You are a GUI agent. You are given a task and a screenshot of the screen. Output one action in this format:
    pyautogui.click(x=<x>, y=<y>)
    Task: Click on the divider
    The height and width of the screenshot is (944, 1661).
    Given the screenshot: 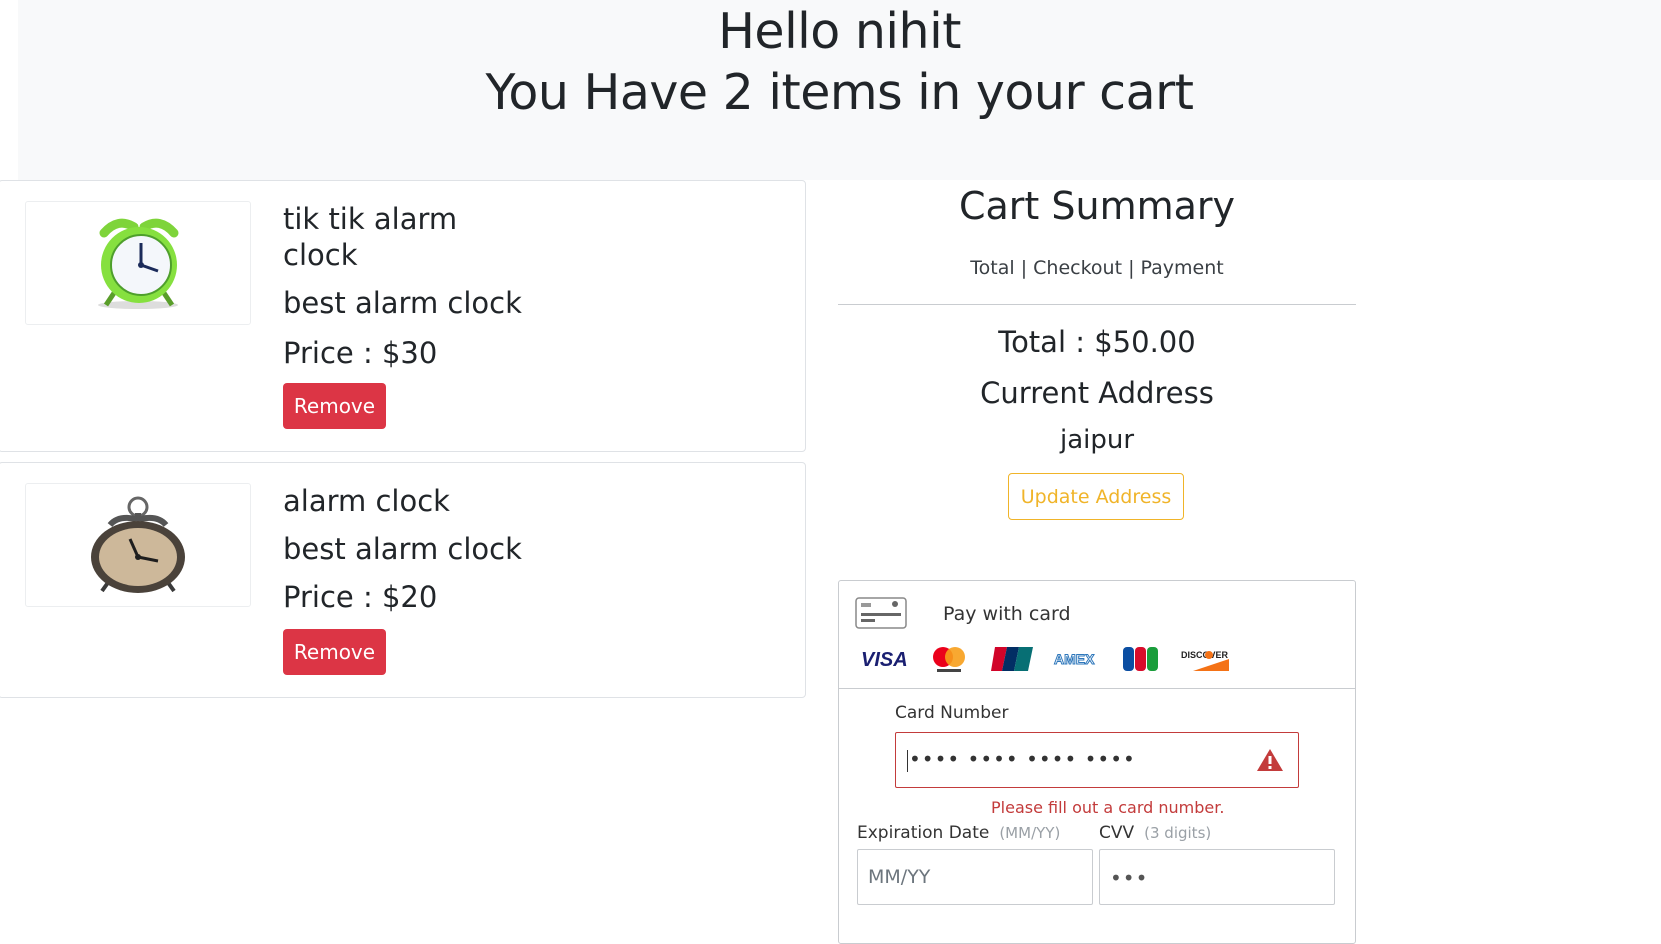 What is the action you would take?
    pyautogui.click(x=1097, y=304)
    